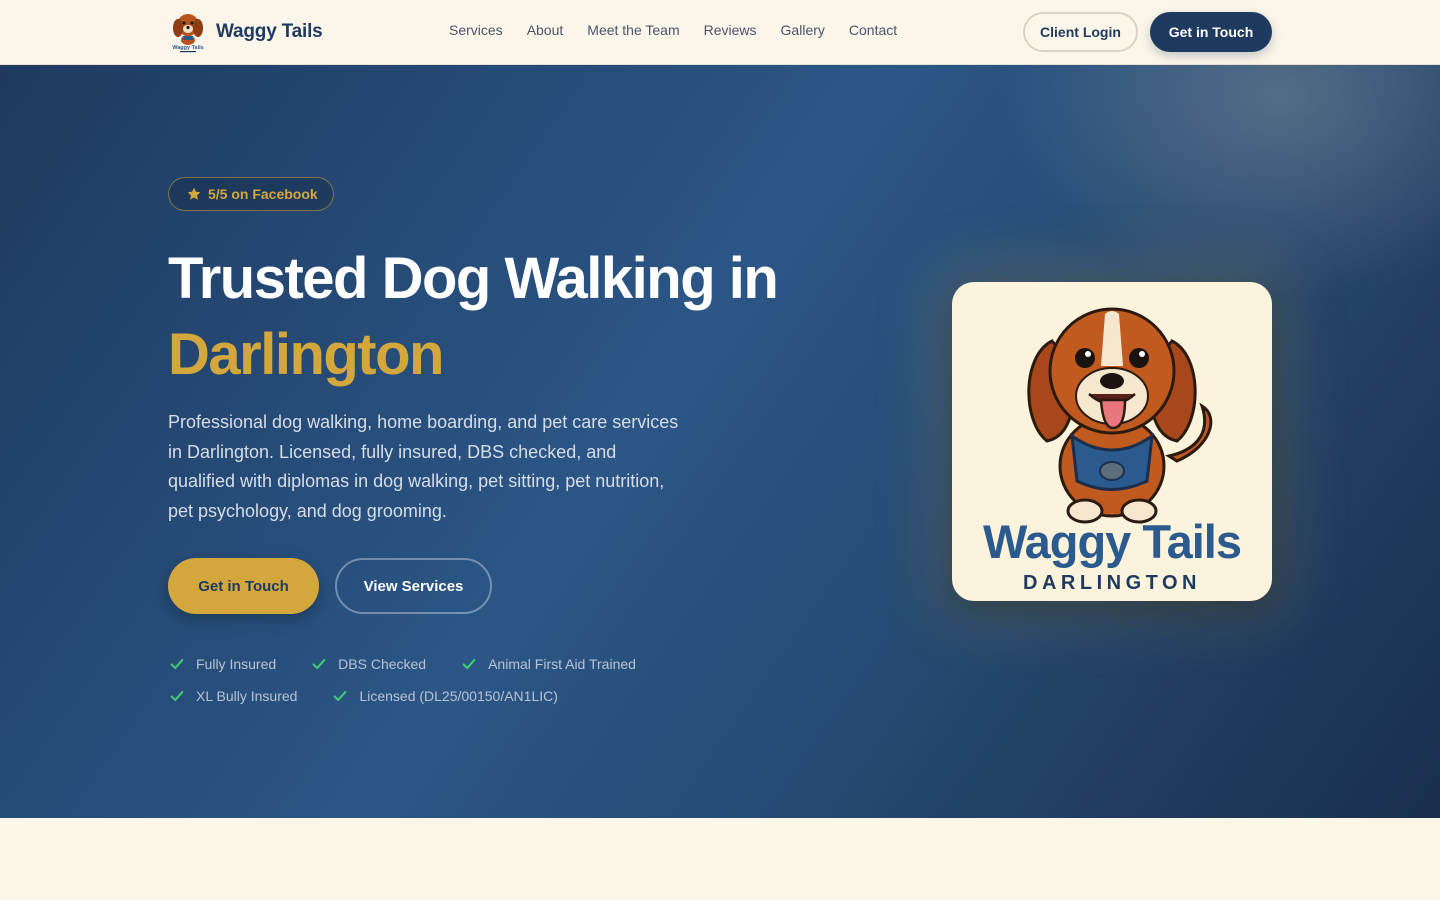  I want to click on rating-text: 5/5 on Facebook, so click(263, 194).